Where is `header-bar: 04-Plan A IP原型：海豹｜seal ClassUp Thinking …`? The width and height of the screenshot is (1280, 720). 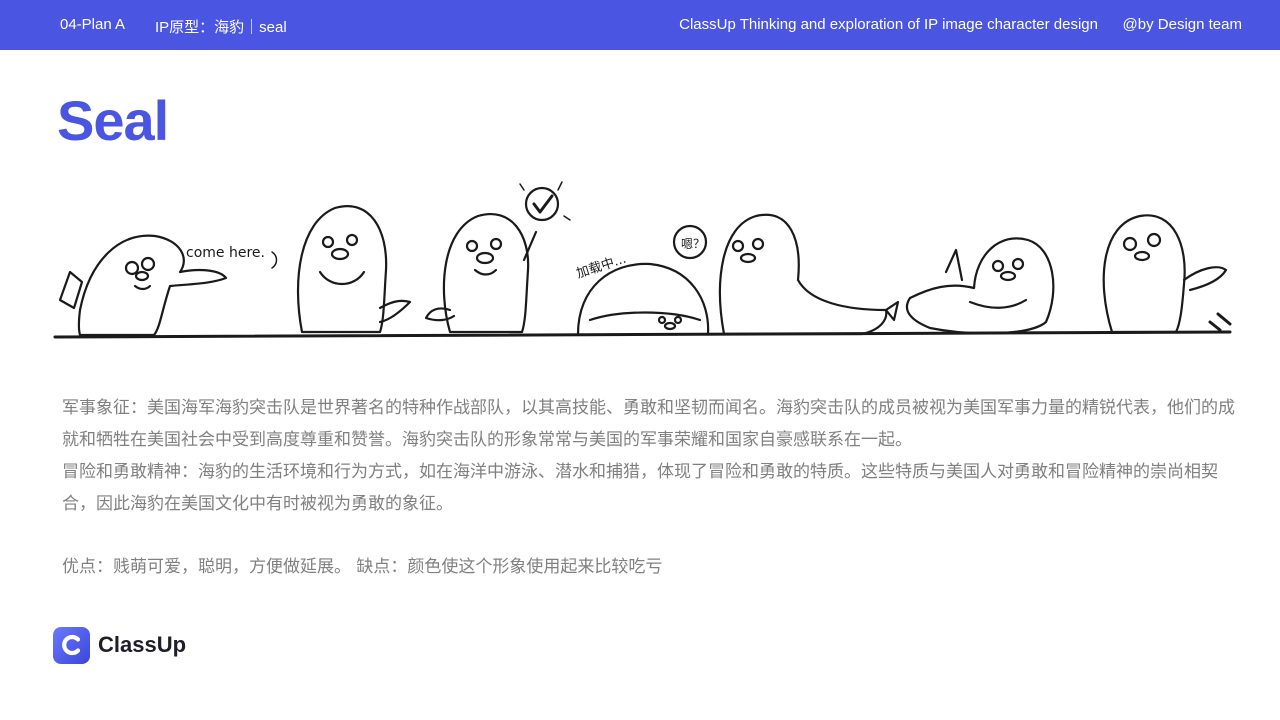 header-bar: 04-Plan A IP原型：海豹｜seal ClassUp Thinking … is located at coordinates (640, 25).